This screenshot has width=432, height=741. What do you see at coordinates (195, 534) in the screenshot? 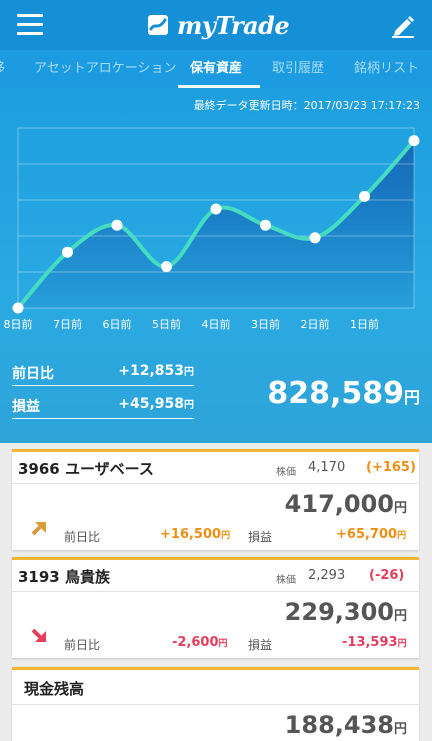
I see `day-change-value: +16,500円` at bounding box center [195, 534].